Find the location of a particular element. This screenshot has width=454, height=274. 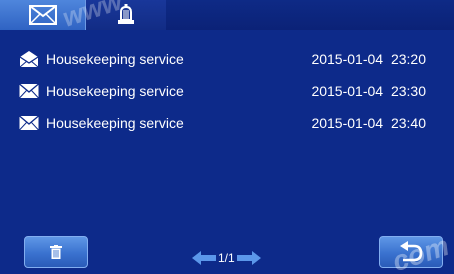

return-arrow-icon is located at coordinates (411, 251).